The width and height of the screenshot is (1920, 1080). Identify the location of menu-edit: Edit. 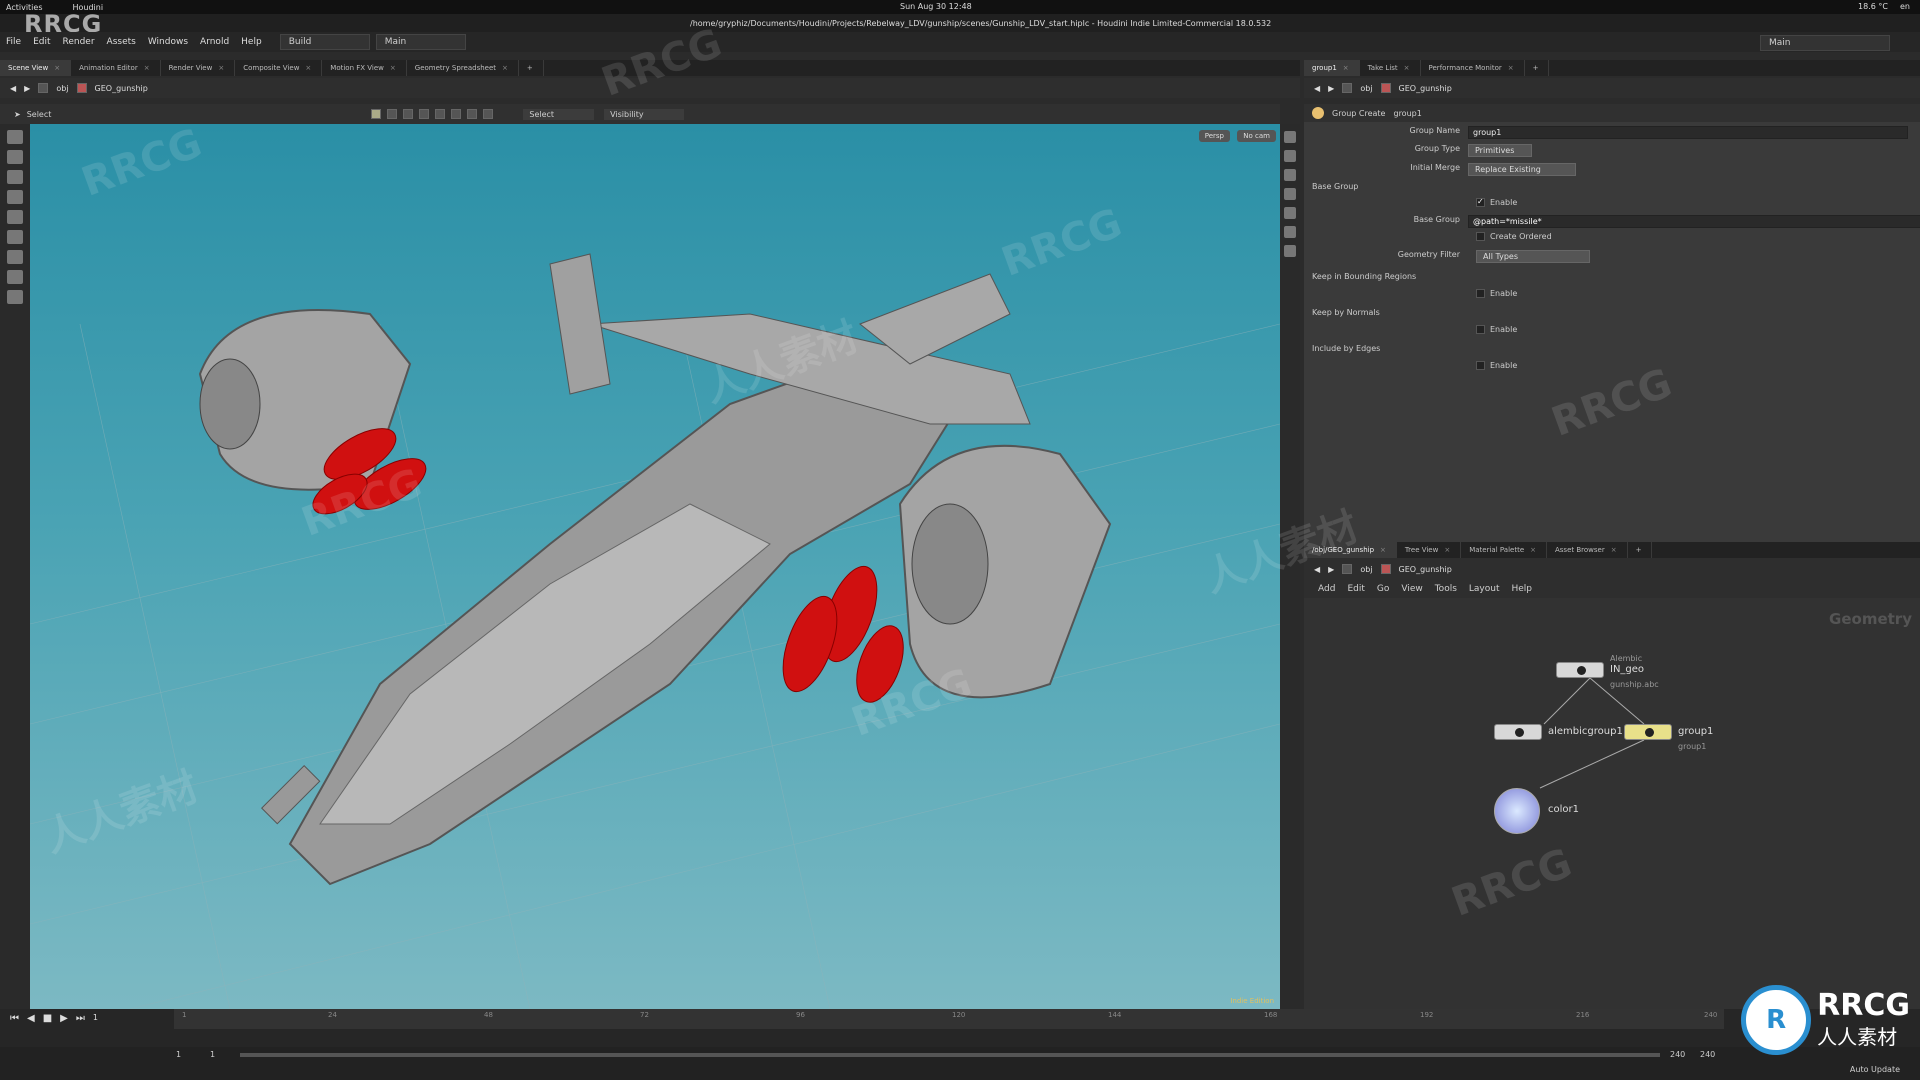
(41, 42).